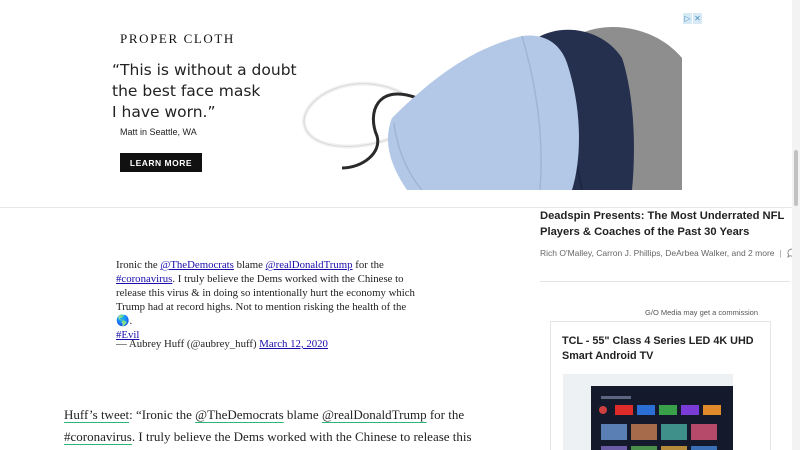  I want to click on mention-link: @TheDemocrats, so click(239, 414).